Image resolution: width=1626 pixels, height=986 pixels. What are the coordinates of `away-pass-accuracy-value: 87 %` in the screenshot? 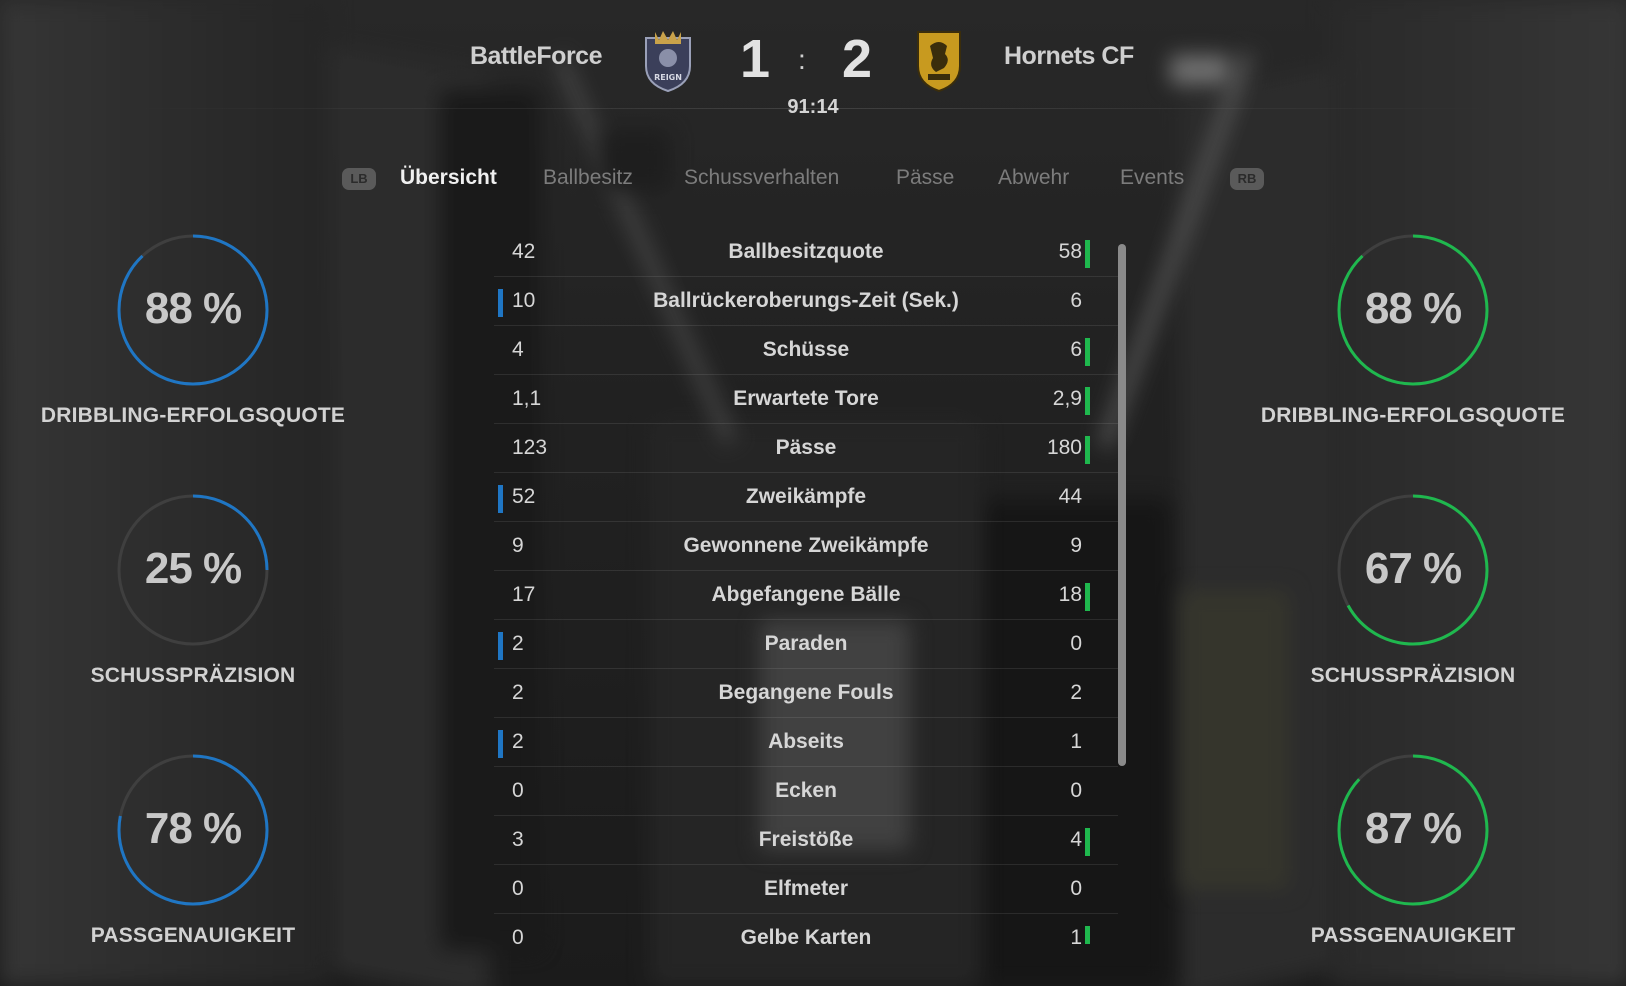 It's located at (1413, 828).